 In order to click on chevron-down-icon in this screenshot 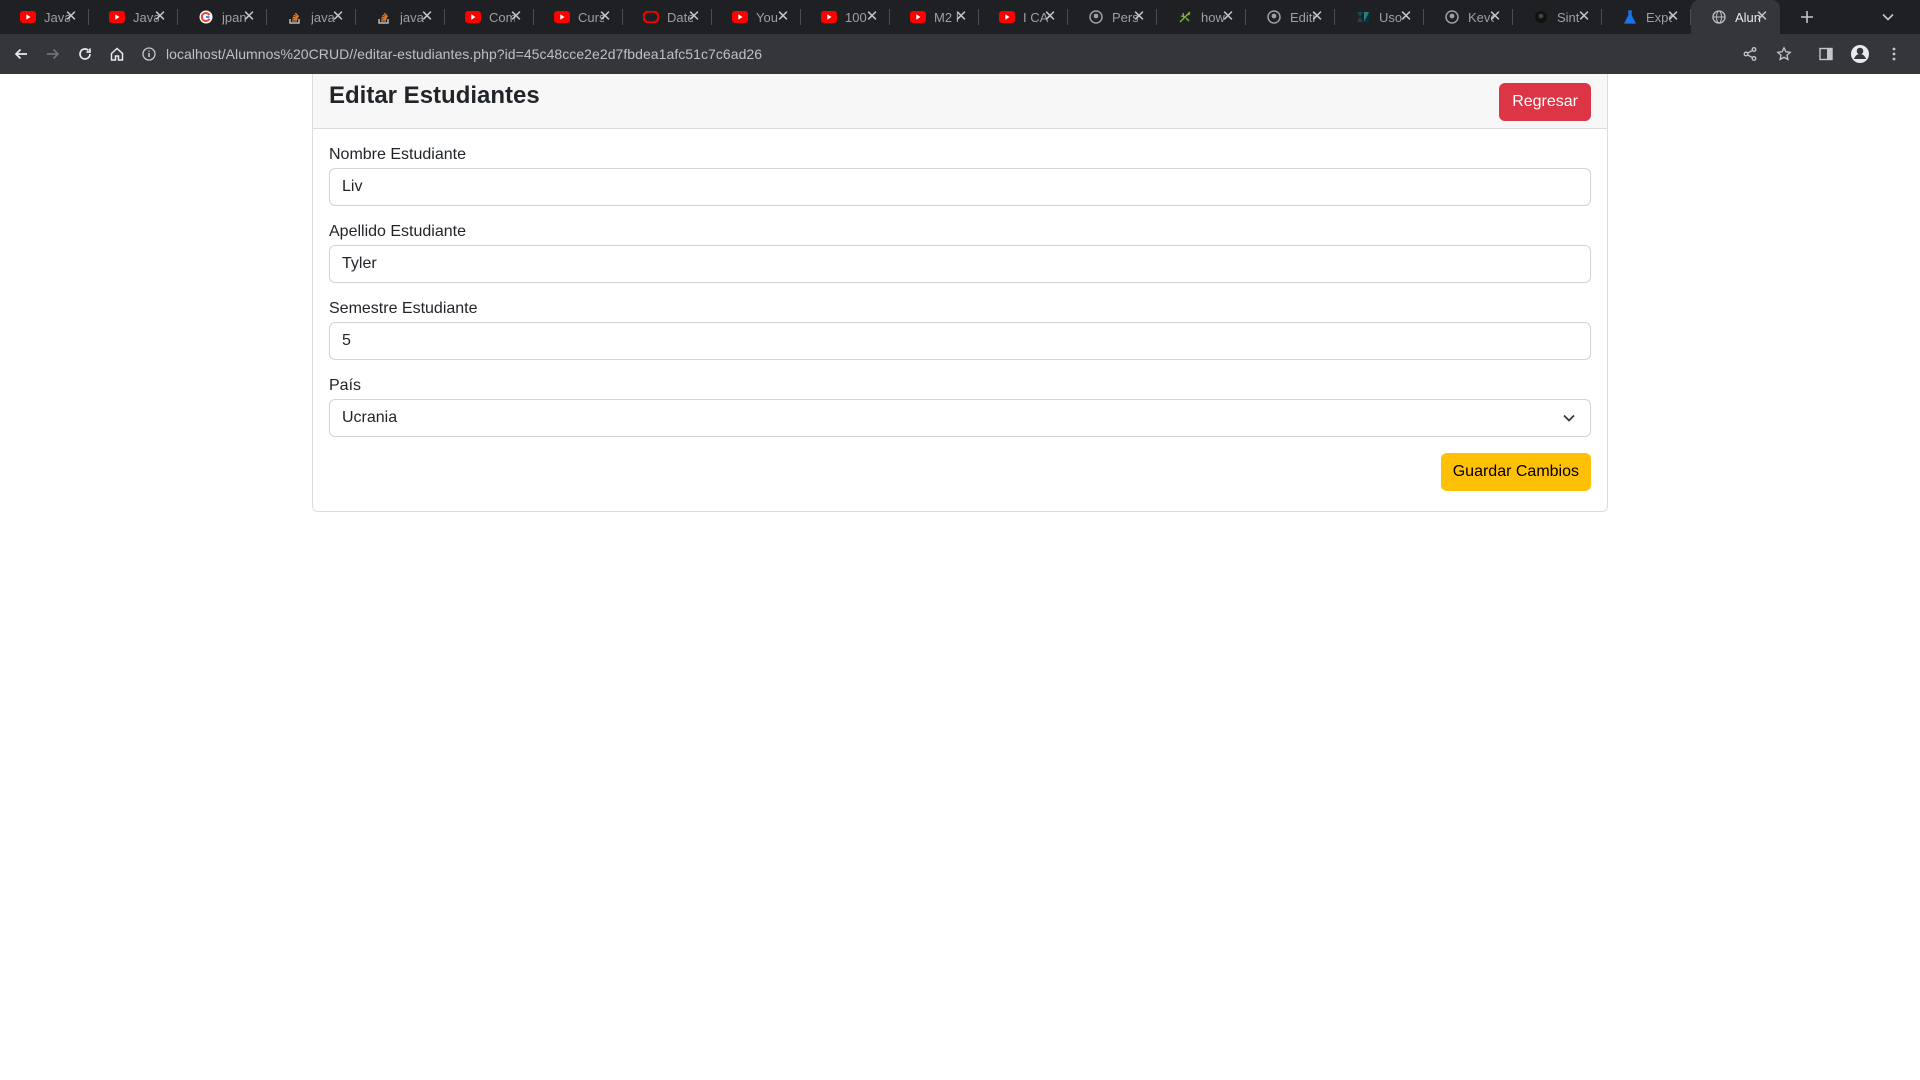, I will do `click(1888, 17)`.